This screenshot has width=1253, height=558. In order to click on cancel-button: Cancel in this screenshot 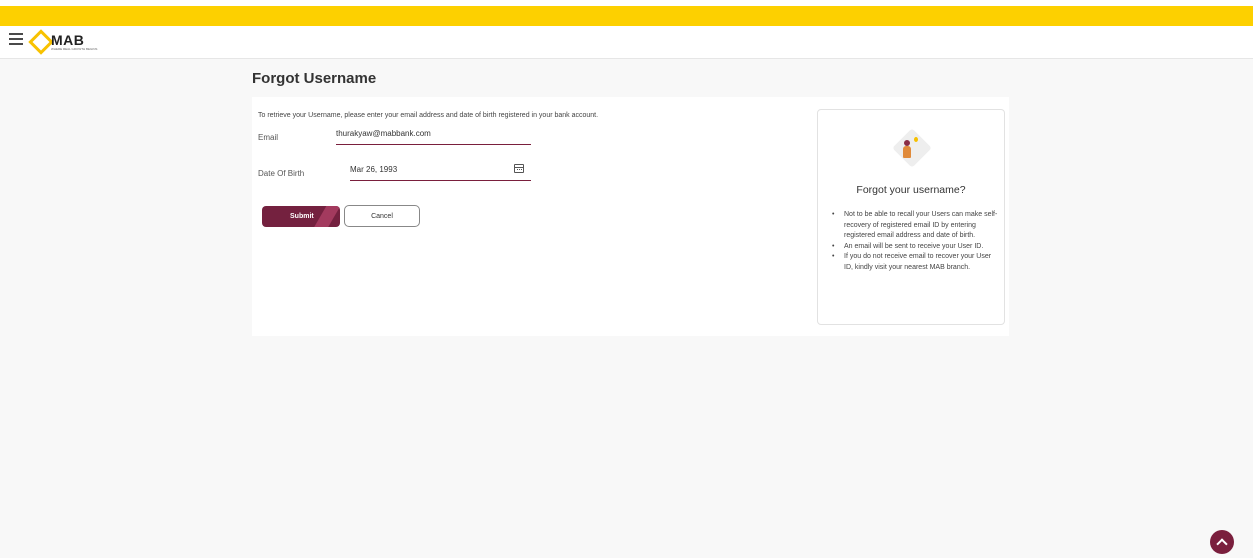, I will do `click(382, 216)`.